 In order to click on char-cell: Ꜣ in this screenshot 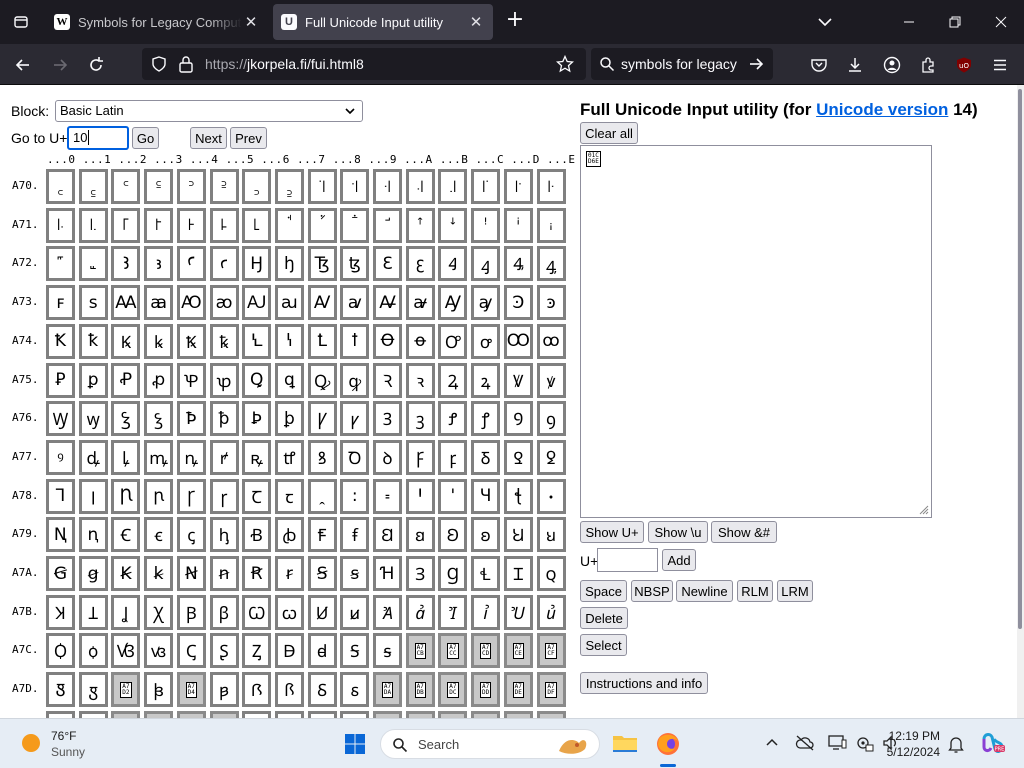, I will do `click(126, 264)`.